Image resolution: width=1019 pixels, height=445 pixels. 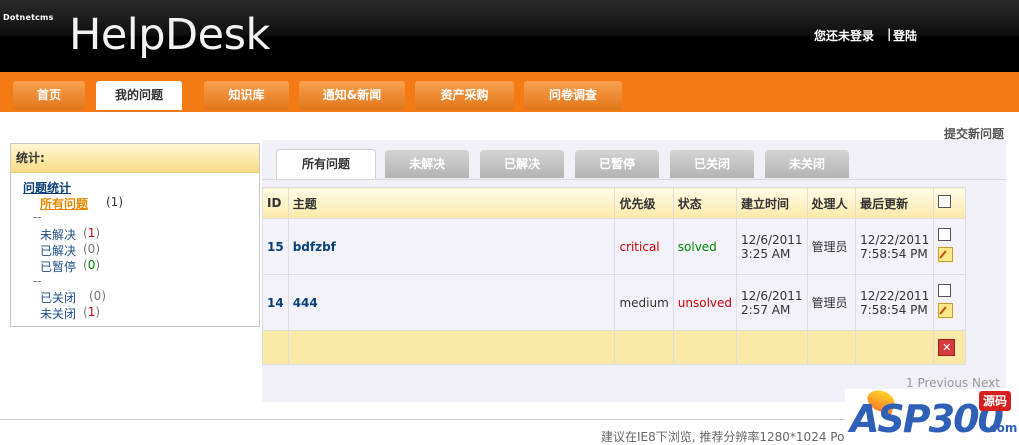 What do you see at coordinates (947, 347) in the screenshot?
I see `delete-icon: ✕` at bounding box center [947, 347].